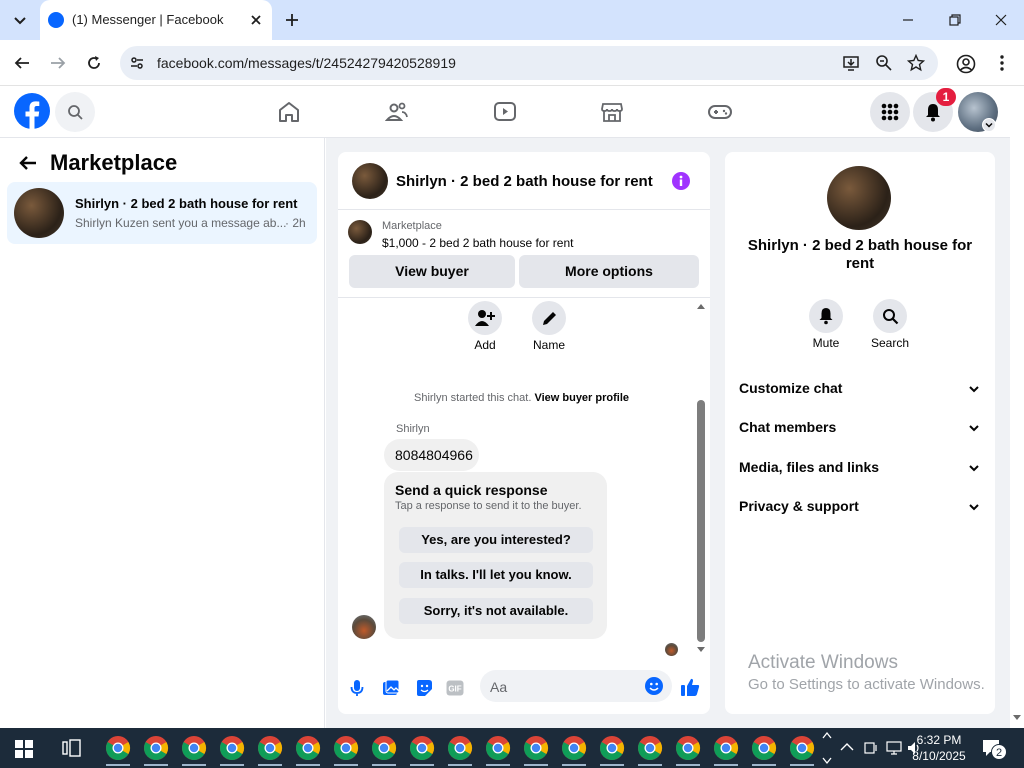  Describe the element at coordinates (496, 540) in the screenshot. I see `quick-reply-yes-button: Yes, are you interested?` at that location.